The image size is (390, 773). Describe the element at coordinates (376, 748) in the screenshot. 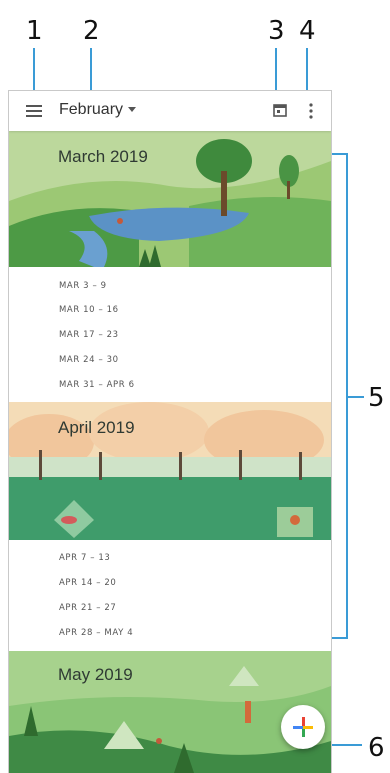

I see `callout-6: 6` at that location.